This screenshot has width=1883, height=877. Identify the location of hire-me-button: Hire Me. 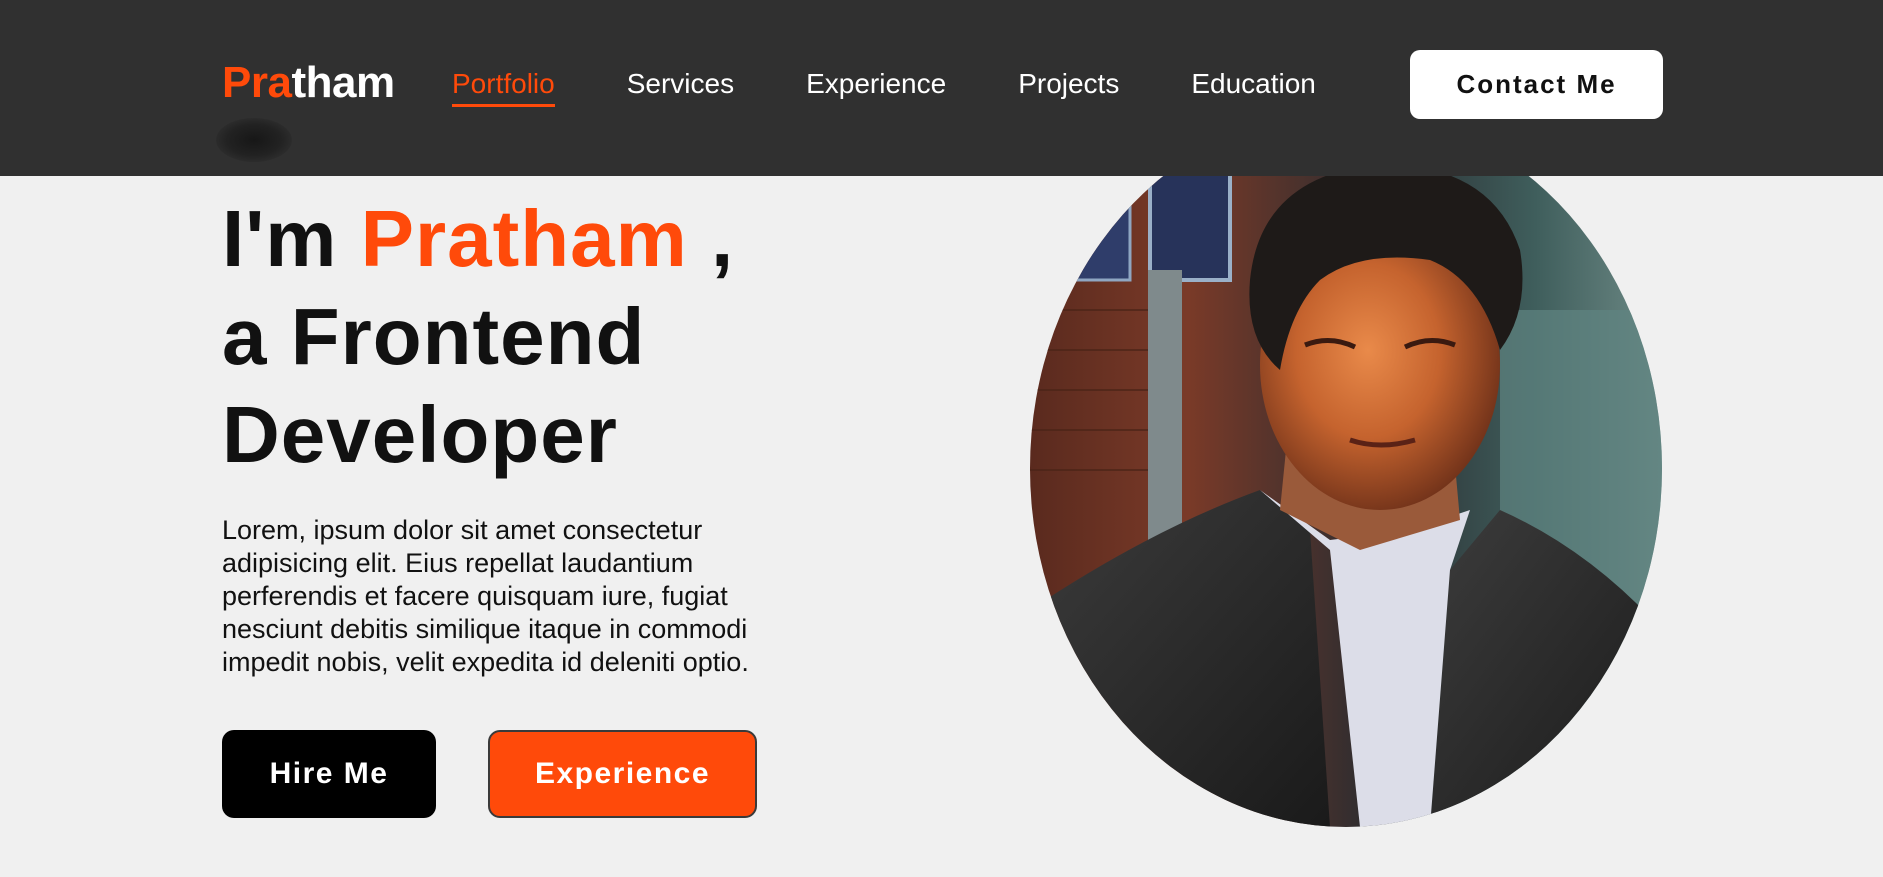
(329, 774).